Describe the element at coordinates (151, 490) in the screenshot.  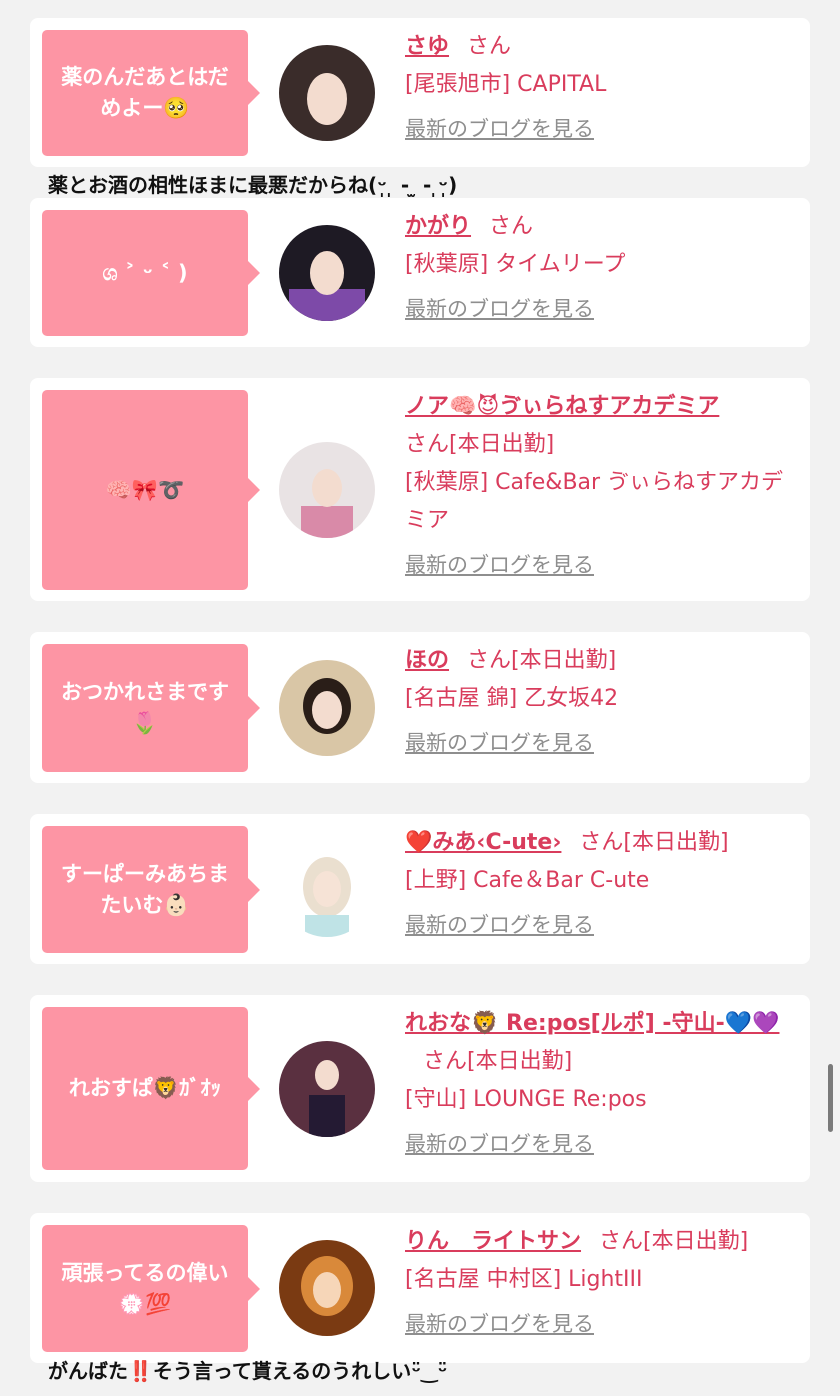
I see `comment-bubble: 🧠🎀➰` at that location.